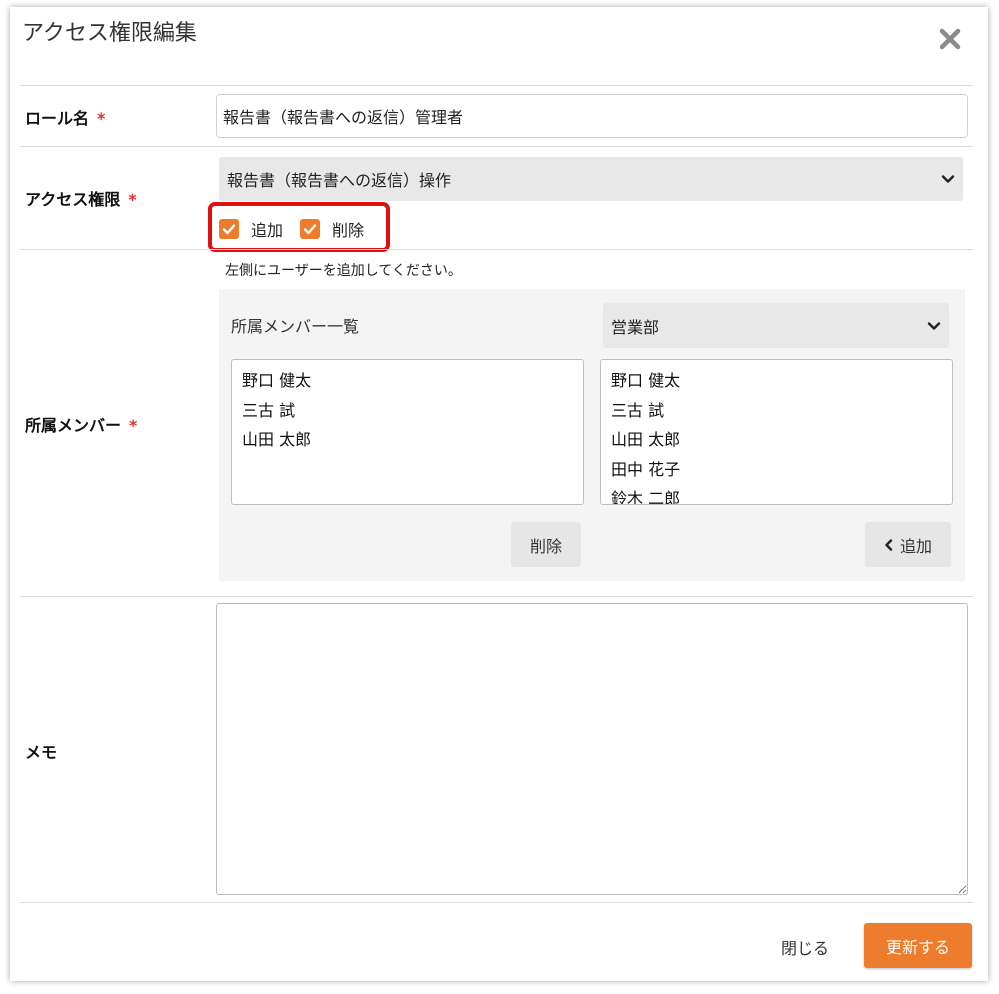 The image size is (999, 994). Describe the element at coordinates (267, 230) in the screenshot. I see `checkbox-add-label: 追加` at that location.